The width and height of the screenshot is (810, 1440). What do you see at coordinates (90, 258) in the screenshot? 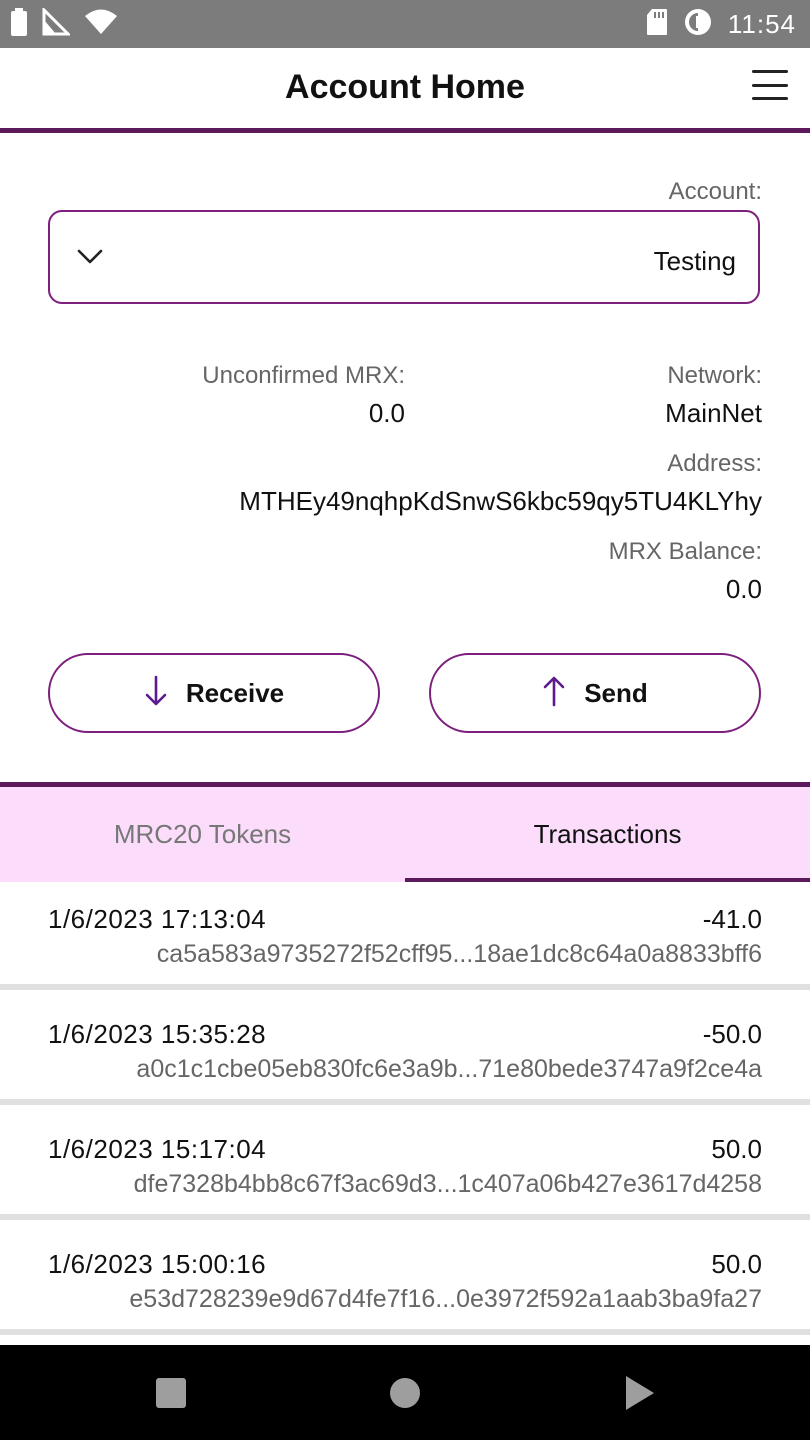
I see `chevron-down-icon` at bounding box center [90, 258].